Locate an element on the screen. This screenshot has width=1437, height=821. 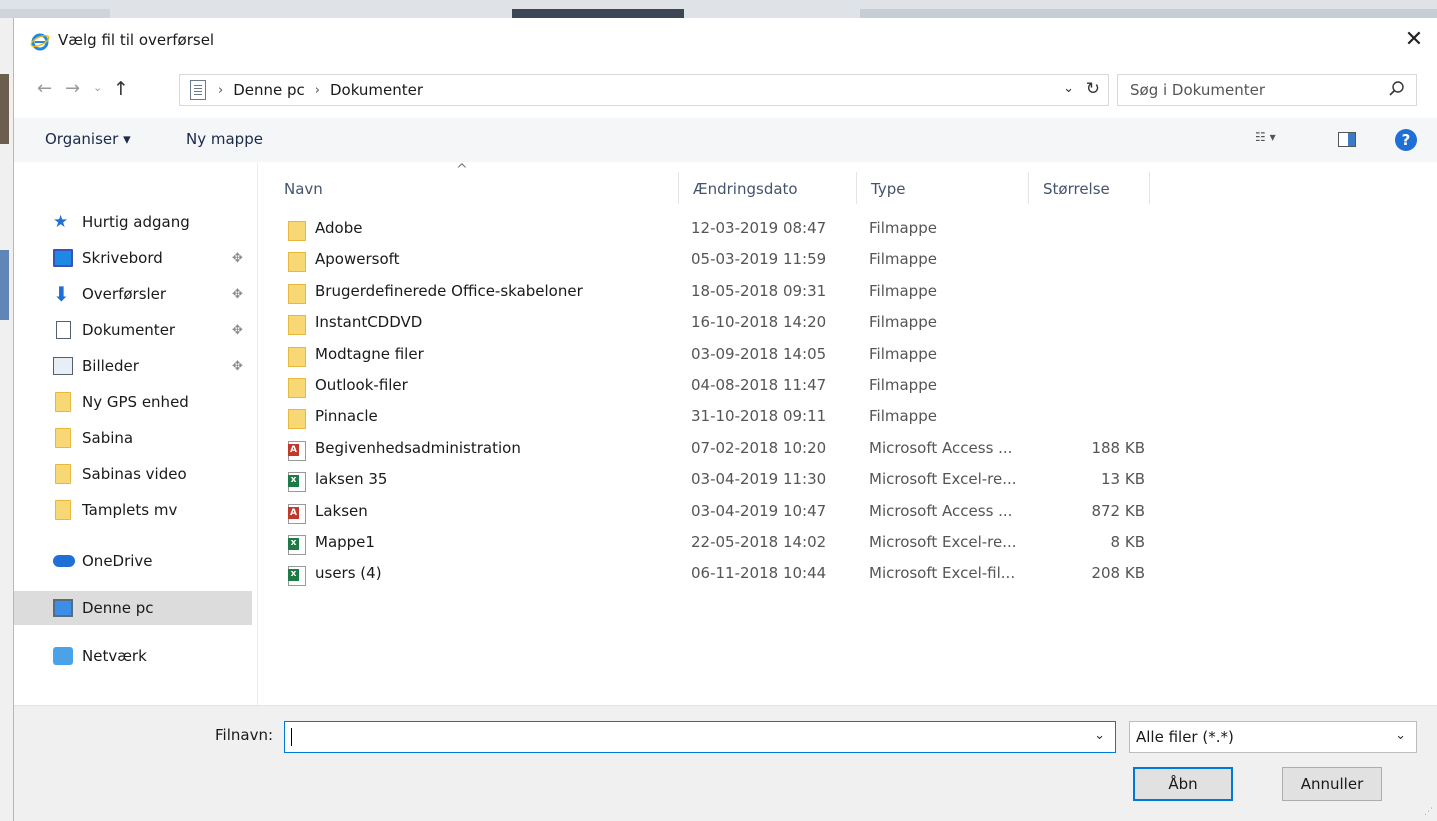
filename-history-dropdown: ⌄ is located at coordinates (1099, 735).